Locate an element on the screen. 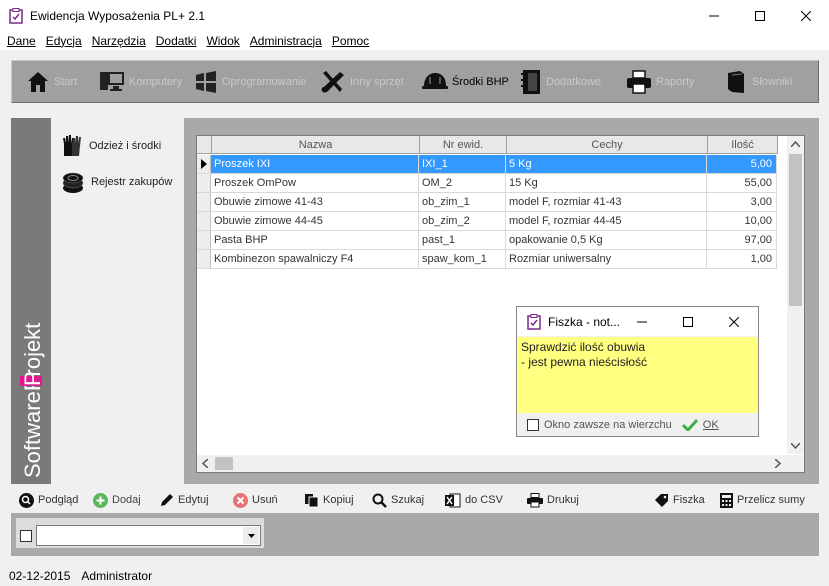 This screenshot has height=586, width=829. table-row: Proszek OmPow OM_2 15 Kg 55,00 is located at coordinates (487, 183).